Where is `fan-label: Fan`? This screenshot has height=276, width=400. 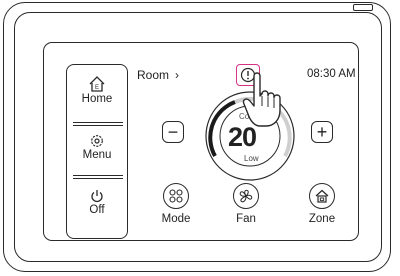
fan-label: Fan is located at coordinates (246, 219).